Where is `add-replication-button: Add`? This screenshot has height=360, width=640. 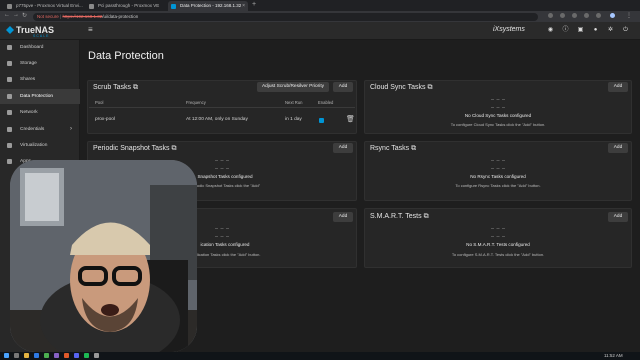 add-replication-button: Add is located at coordinates (343, 217).